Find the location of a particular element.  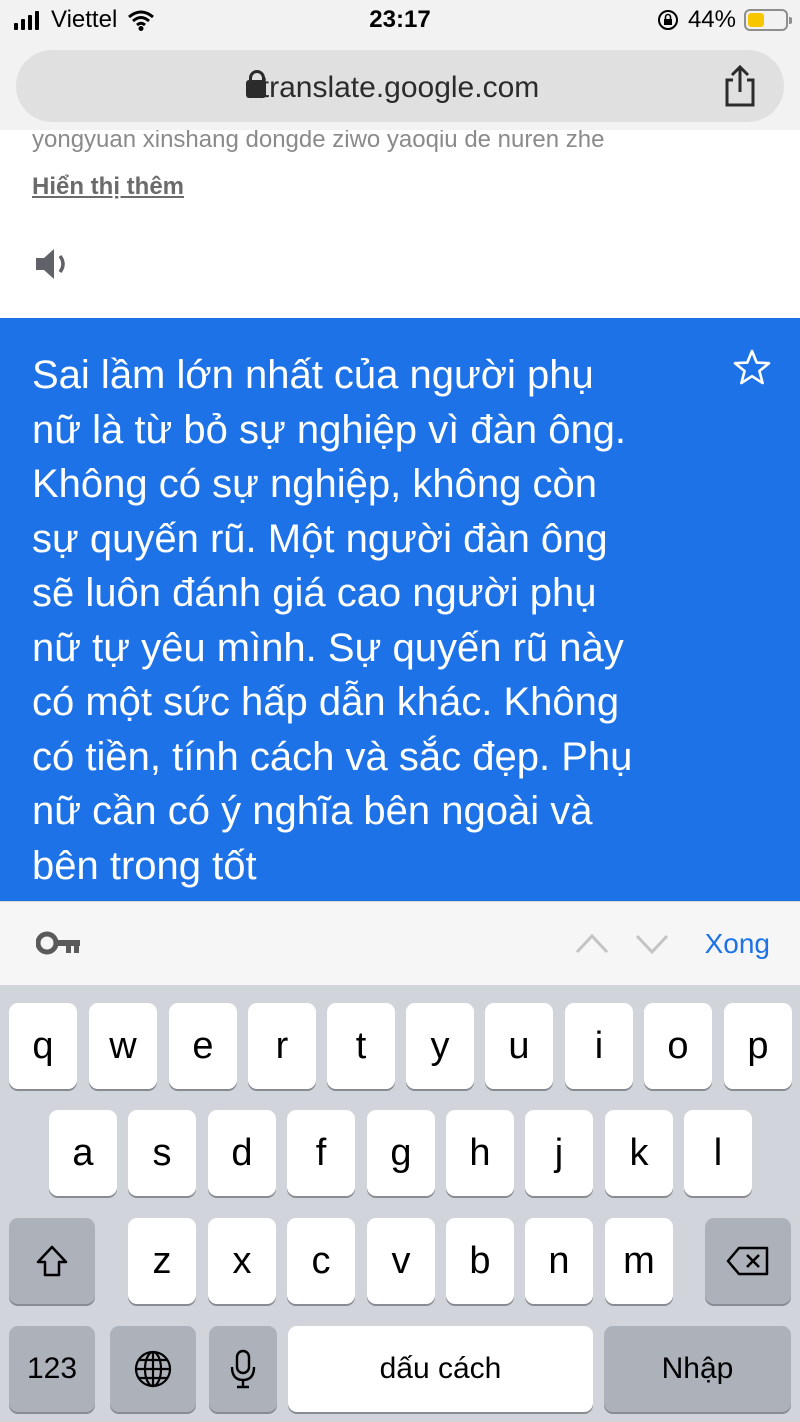

key-j: j is located at coordinates (559, 1153).